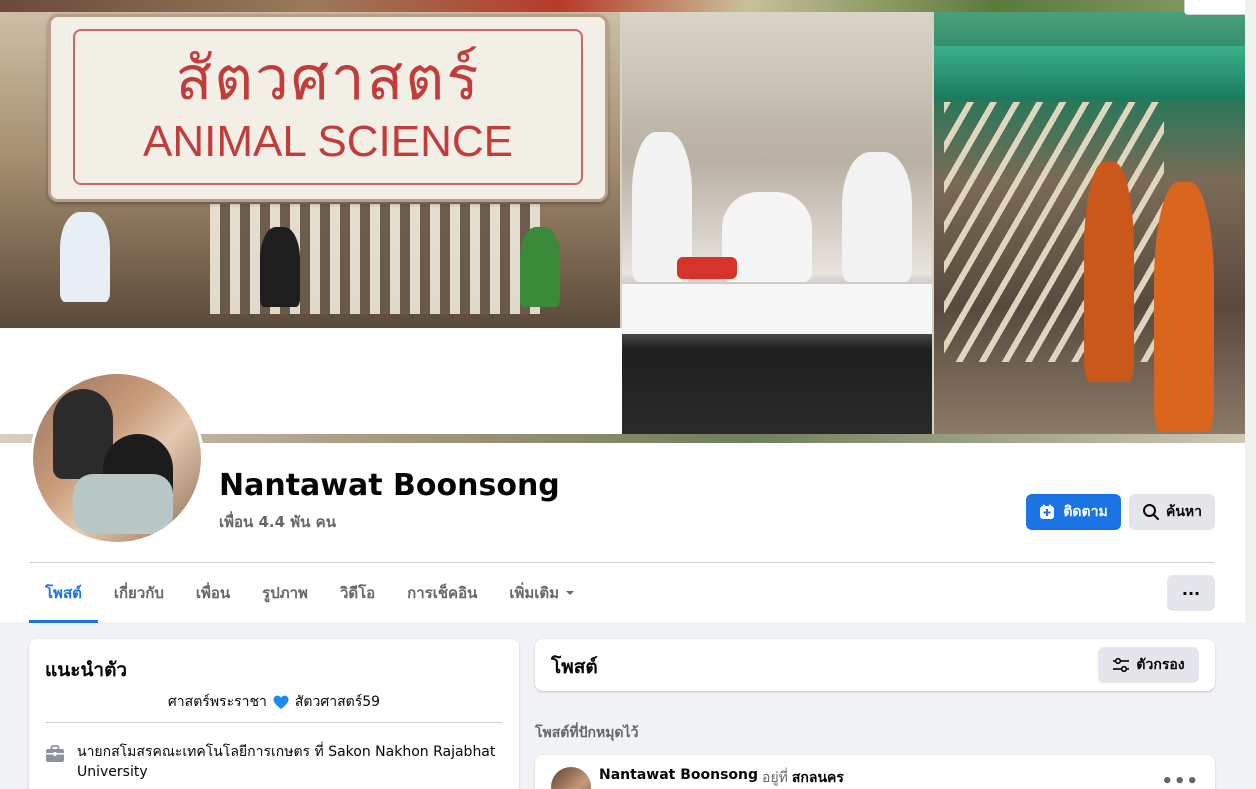 The image size is (1256, 789). I want to click on animal-science-sign: สัตวศาสตร์ ANIMAL SCIENCE, so click(328, 108).